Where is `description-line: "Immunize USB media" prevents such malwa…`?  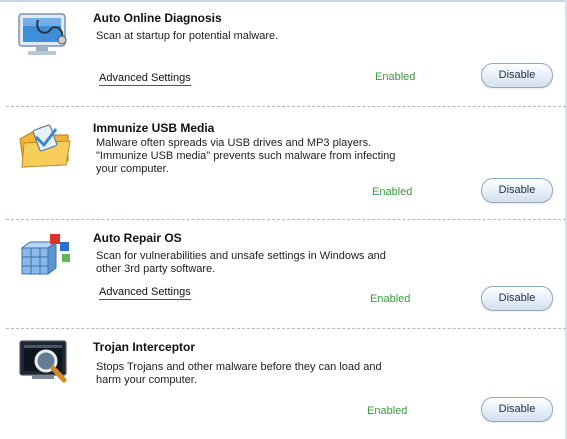
description-line: "Immunize USB media" prevents such malwa… is located at coordinates (246, 156).